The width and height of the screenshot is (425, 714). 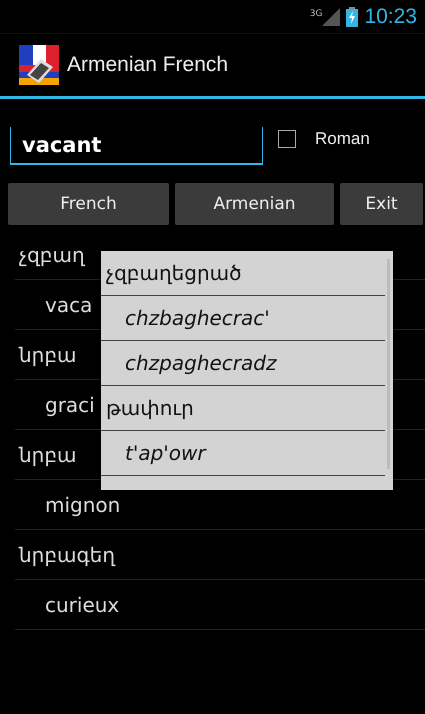 What do you see at coordinates (316, 14) in the screenshot?
I see `network-label: 3G` at bounding box center [316, 14].